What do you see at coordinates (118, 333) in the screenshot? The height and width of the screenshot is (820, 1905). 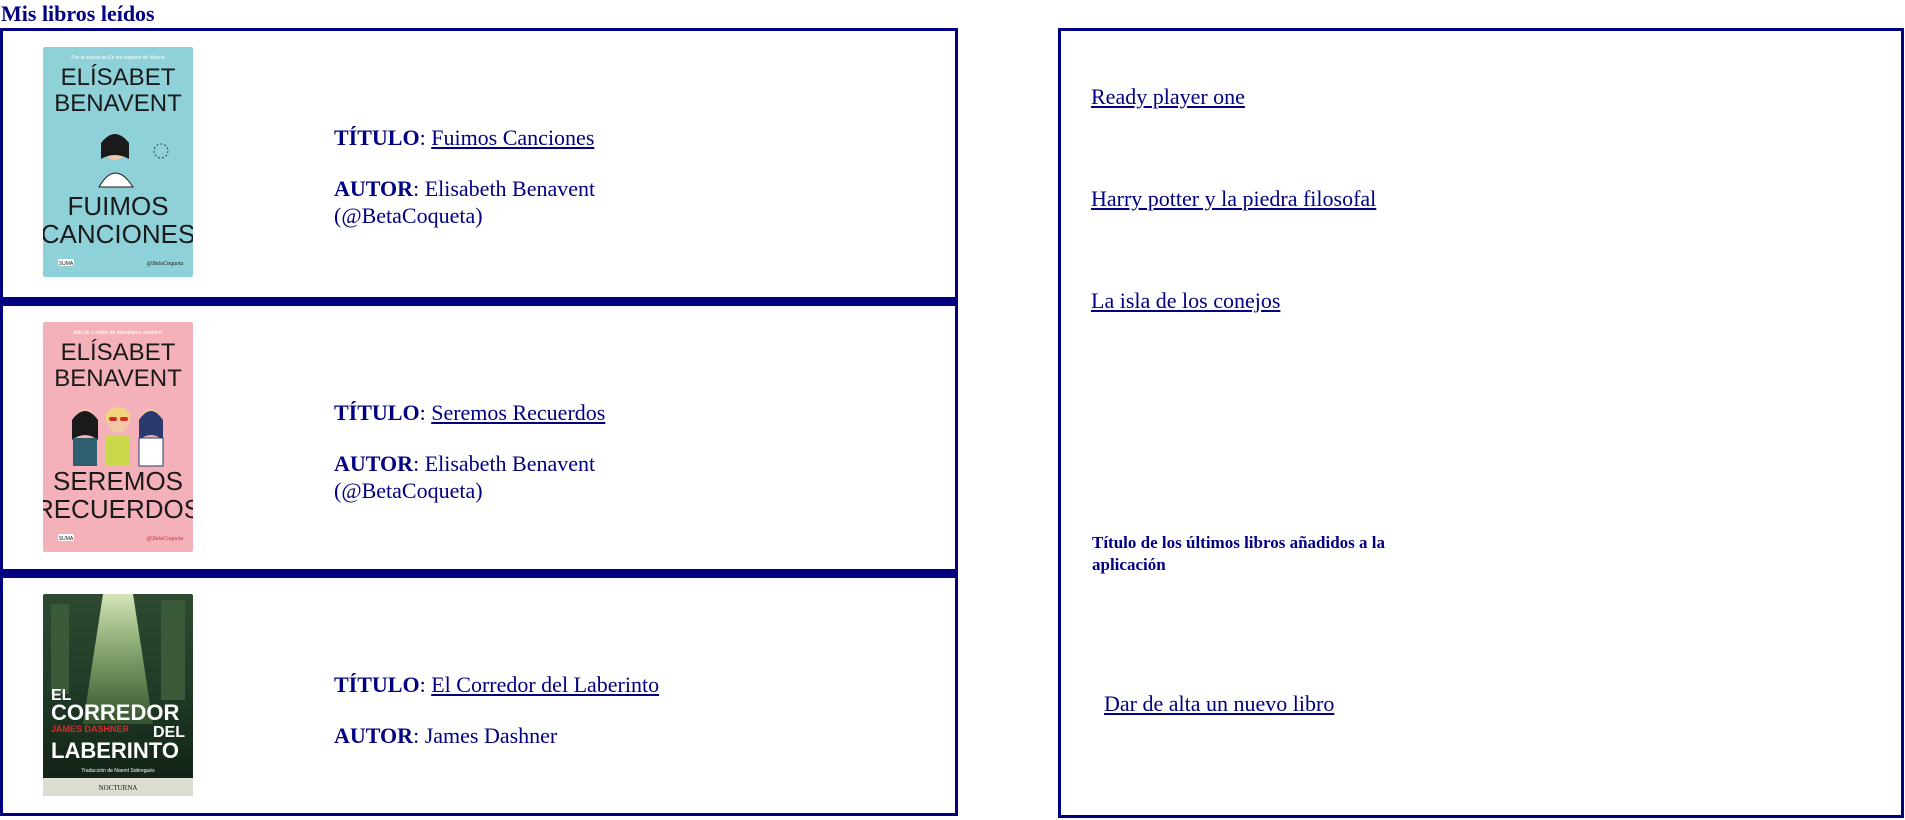 I see `svg-text:Más de 1 millón de ejemplares: Más de 1 millón de ejemplares vendidos` at bounding box center [118, 333].